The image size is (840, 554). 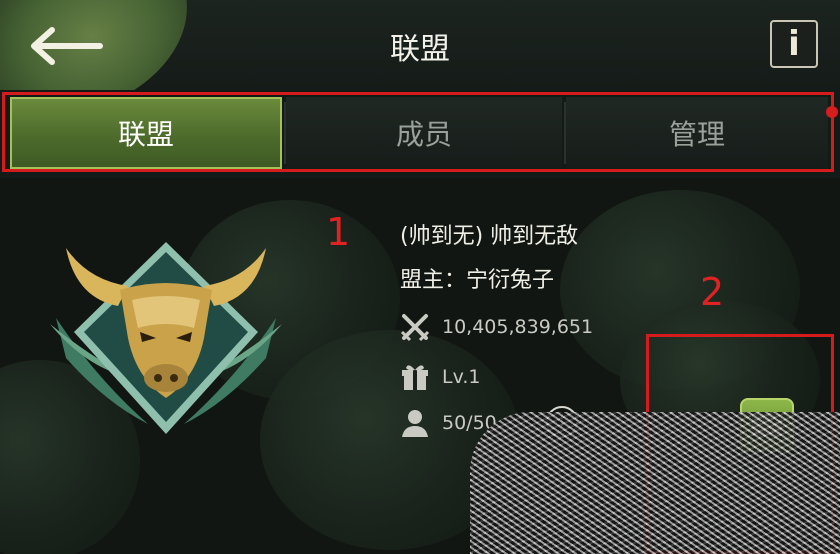 What do you see at coordinates (415, 377) in the screenshot?
I see `gift-icon` at bounding box center [415, 377].